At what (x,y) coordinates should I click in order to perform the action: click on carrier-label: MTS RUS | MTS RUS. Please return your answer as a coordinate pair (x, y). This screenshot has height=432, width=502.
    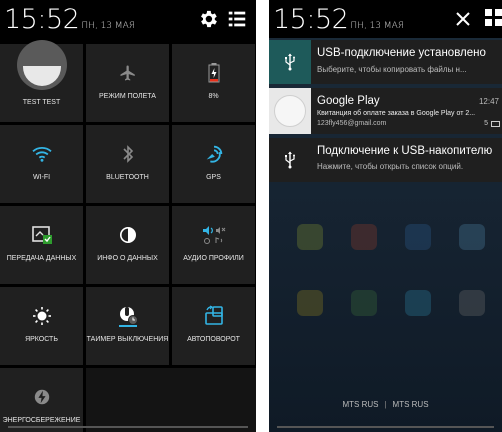
    Looking at the image, I should click on (385, 404).